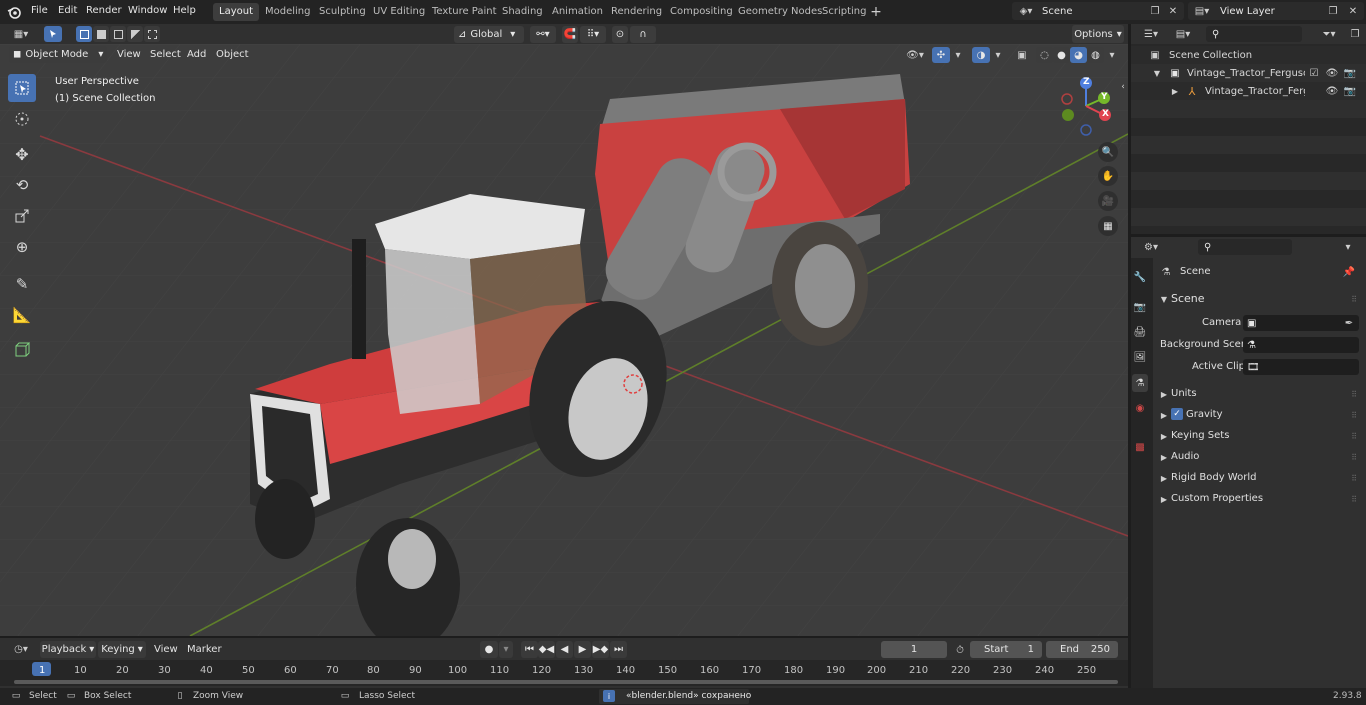 The image size is (1366, 705). What do you see at coordinates (1183, 34) in the screenshot?
I see `display-mode-icon: ▤▾` at bounding box center [1183, 34].